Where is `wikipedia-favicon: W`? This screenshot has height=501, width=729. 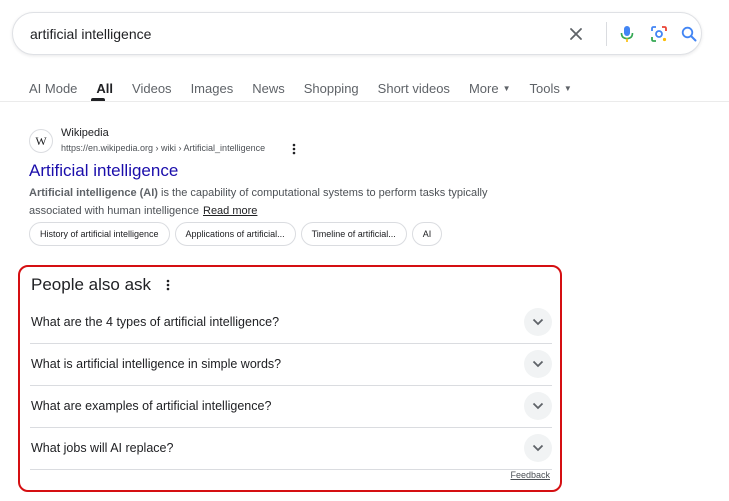 wikipedia-favicon: W is located at coordinates (41, 141).